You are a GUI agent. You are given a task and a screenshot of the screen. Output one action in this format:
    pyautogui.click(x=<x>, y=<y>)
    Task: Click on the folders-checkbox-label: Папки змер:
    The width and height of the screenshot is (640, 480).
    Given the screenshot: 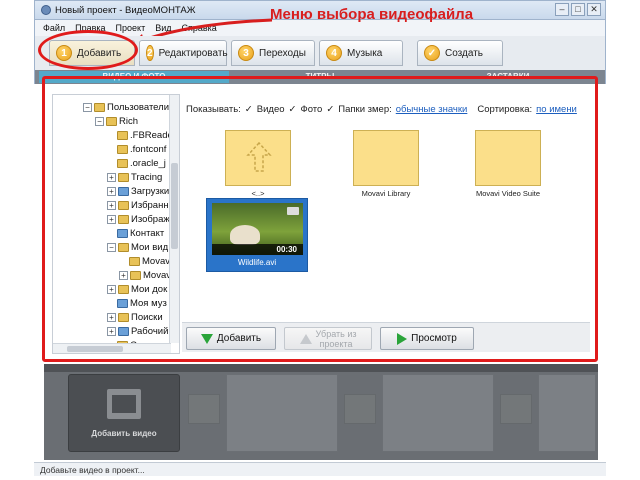 What is the action you would take?
    pyautogui.click(x=364, y=109)
    